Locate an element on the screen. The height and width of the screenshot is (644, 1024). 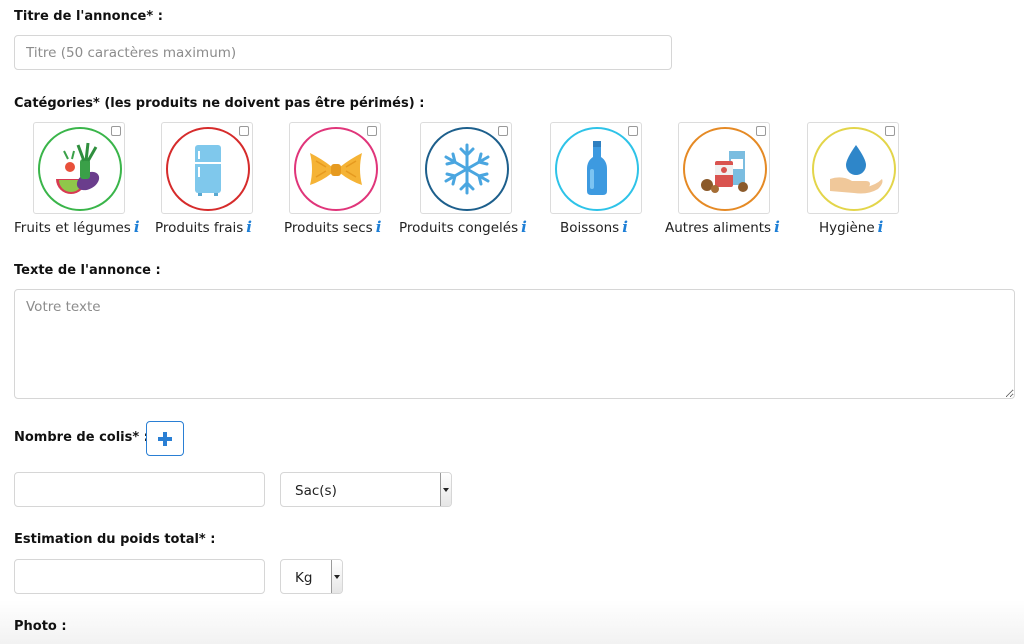
text-label: Texte de l'annonce : is located at coordinates (87, 270).